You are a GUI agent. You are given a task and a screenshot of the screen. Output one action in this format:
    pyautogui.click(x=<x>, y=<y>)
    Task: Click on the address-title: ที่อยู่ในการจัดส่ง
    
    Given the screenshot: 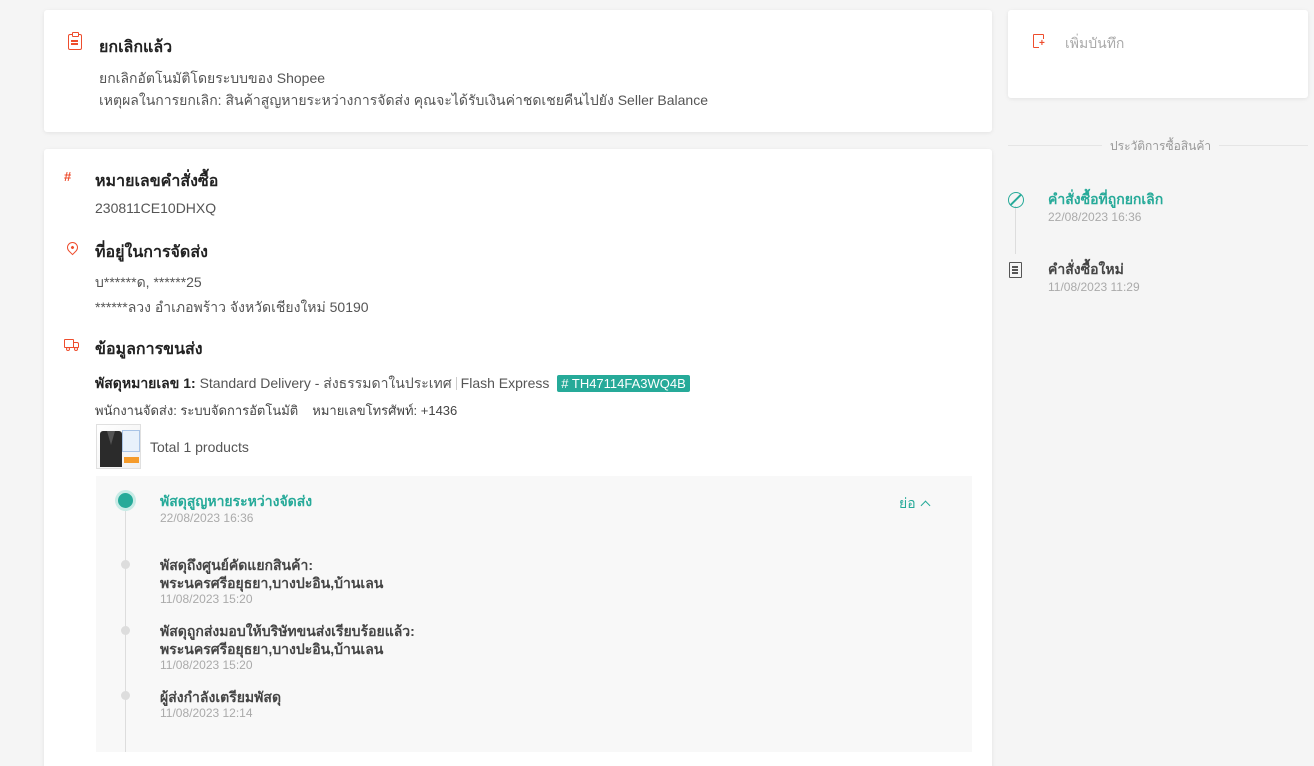 What is the action you would take?
    pyautogui.click(x=151, y=252)
    